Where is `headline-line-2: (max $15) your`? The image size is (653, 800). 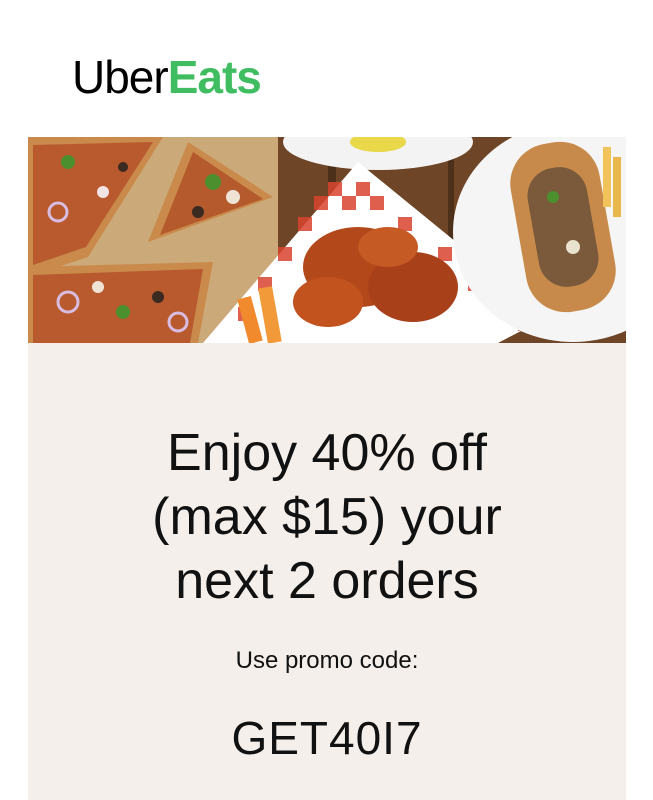
headline-line-2: (max $15) your is located at coordinates (327, 517).